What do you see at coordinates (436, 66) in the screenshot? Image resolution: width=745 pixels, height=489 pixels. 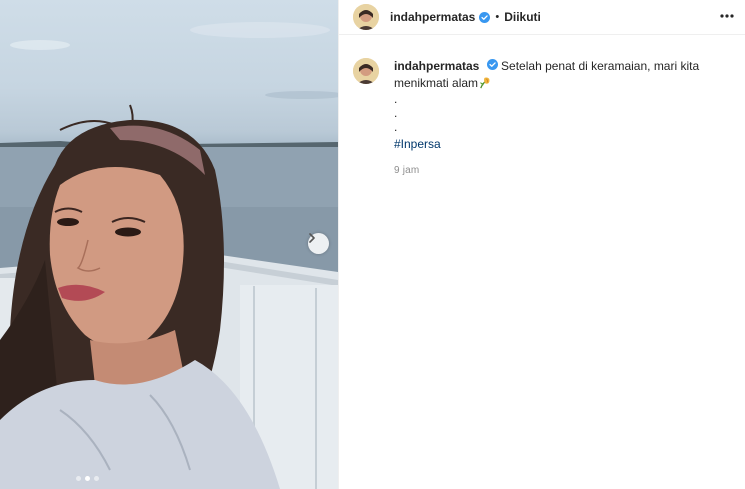 I see `caption-username-link: indahpermatas` at bounding box center [436, 66].